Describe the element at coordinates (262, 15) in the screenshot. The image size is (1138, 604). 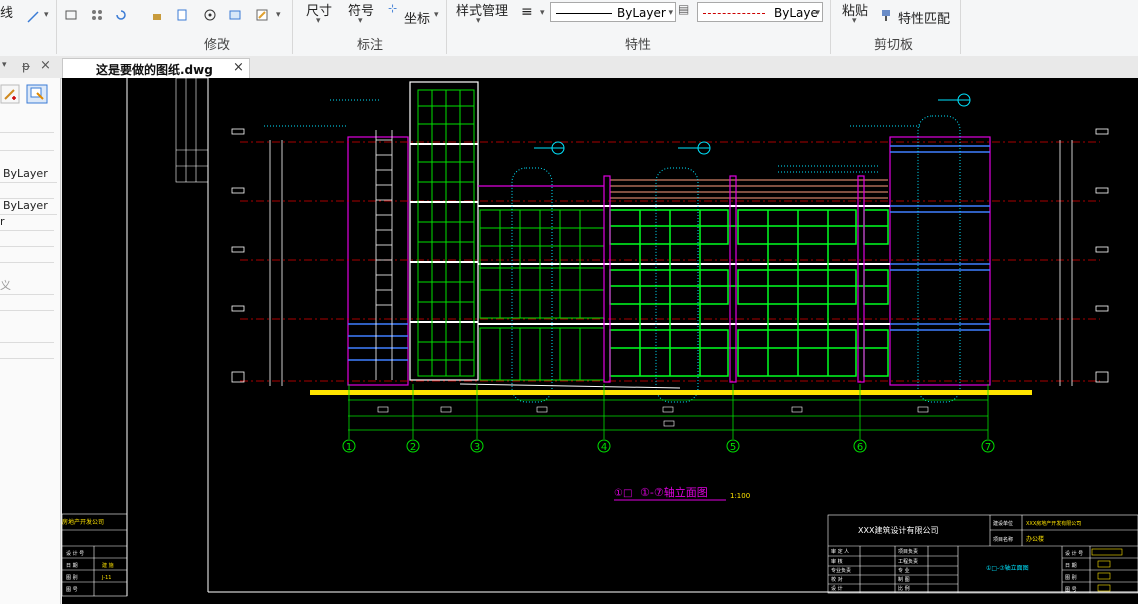
I see `edit-icon` at that location.